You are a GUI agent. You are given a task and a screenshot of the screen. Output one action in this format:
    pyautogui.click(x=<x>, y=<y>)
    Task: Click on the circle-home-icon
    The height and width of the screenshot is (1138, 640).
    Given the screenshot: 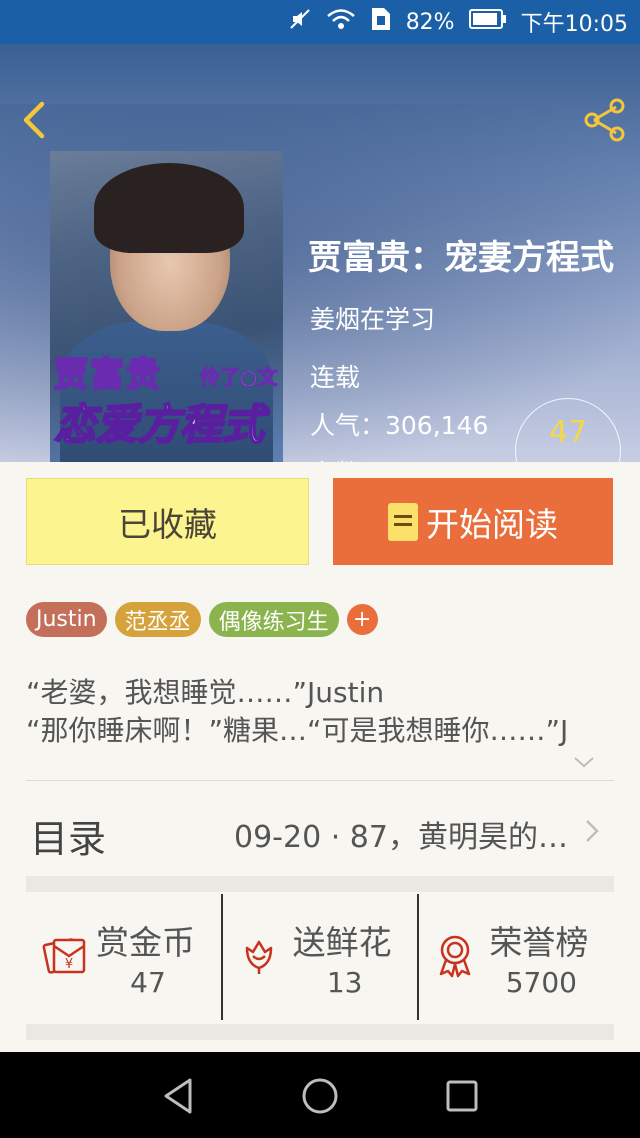 What is the action you would take?
    pyautogui.click(x=320, y=1096)
    